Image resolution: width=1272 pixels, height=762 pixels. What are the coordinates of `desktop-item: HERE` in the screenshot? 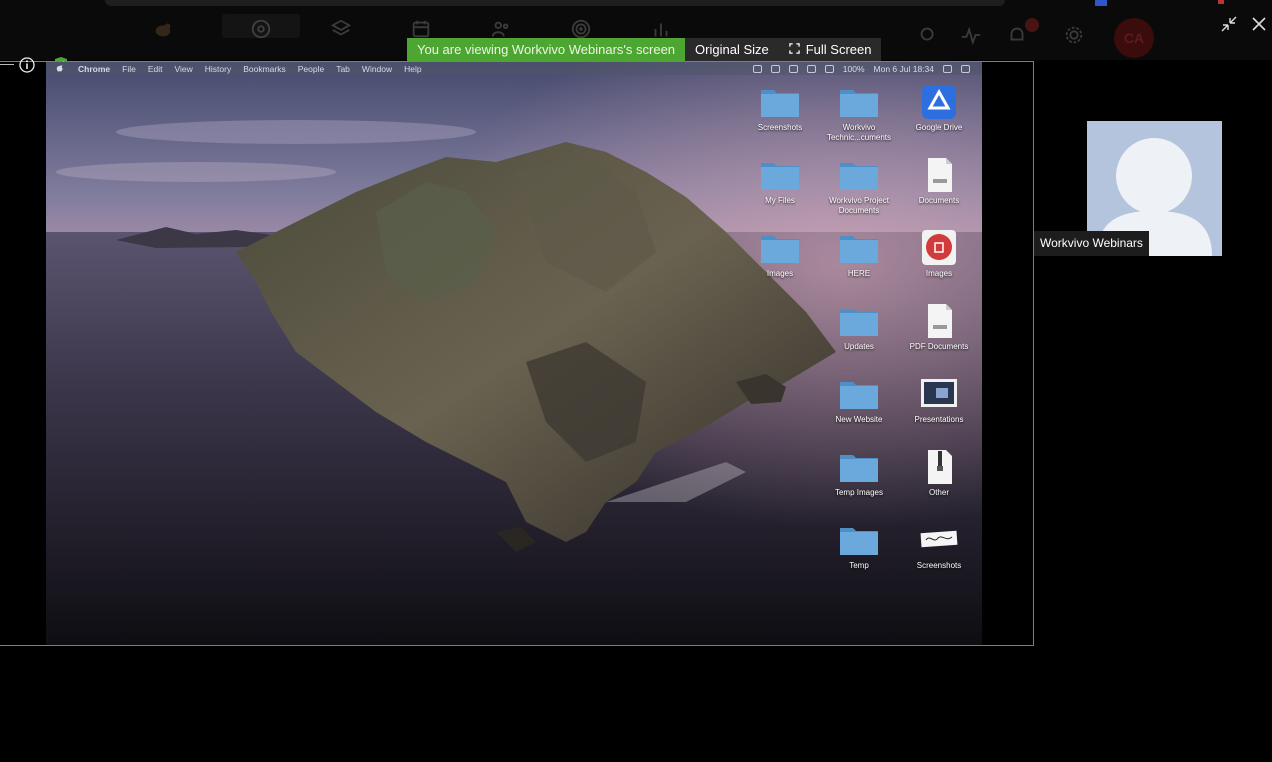 It's located at (859, 254).